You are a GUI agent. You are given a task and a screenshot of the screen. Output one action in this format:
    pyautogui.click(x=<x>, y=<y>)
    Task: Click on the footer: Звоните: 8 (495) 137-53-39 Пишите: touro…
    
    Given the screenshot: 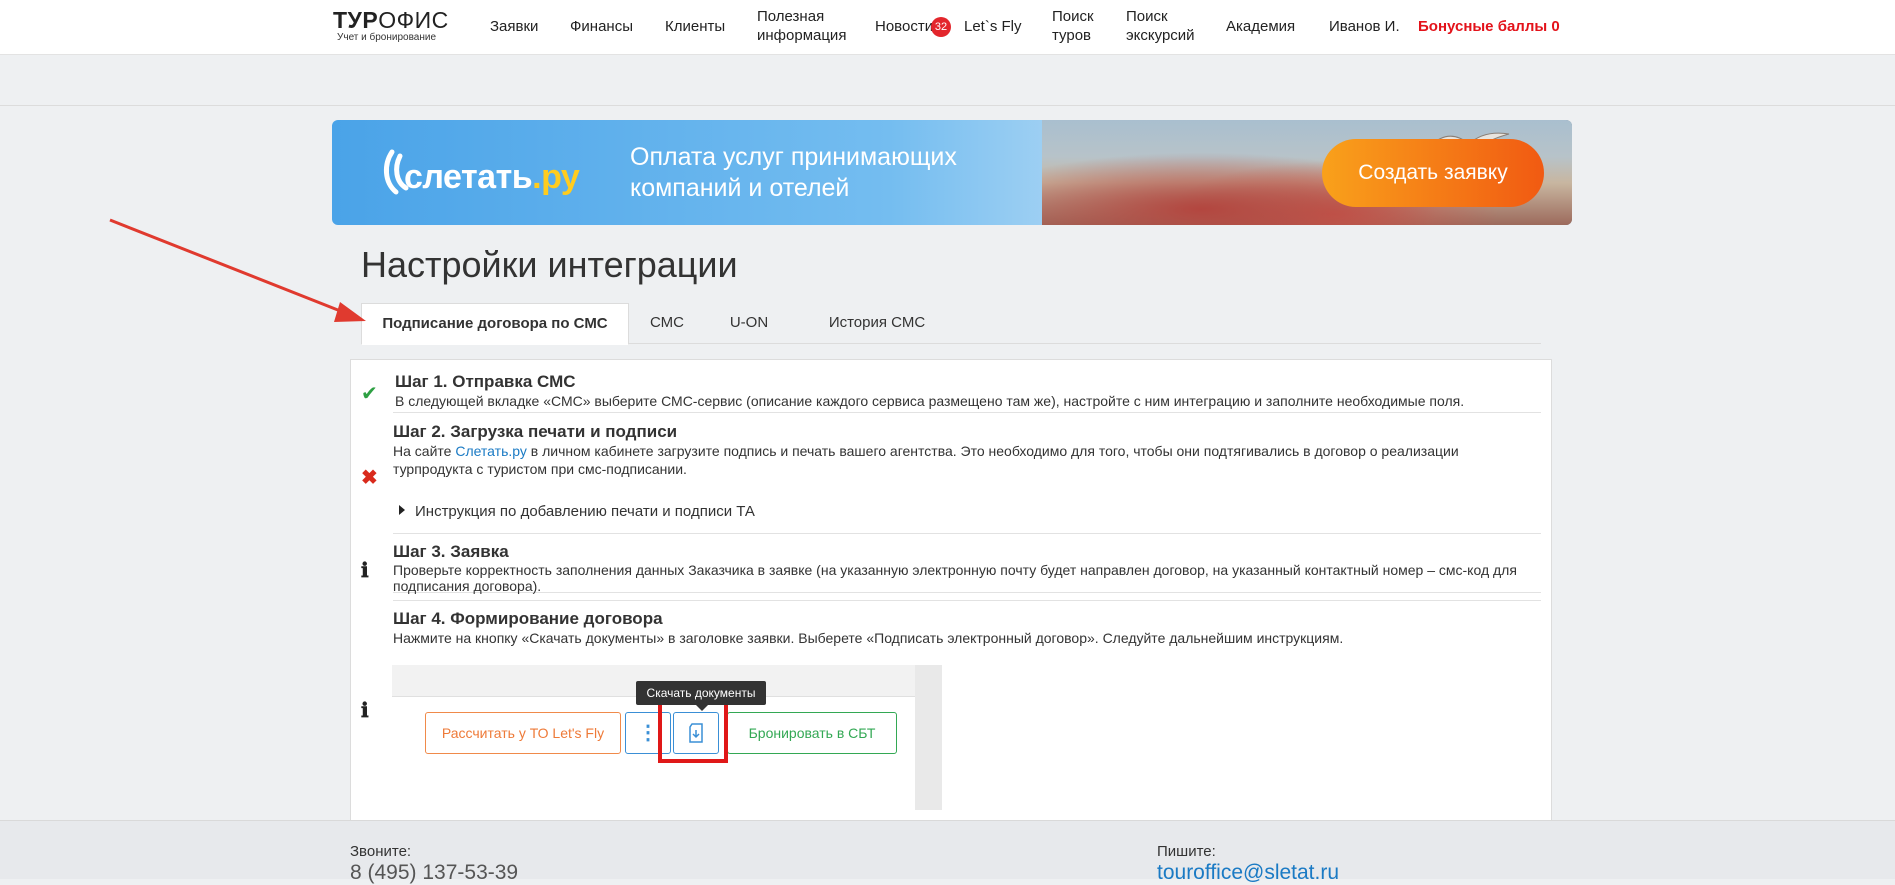 What is the action you would take?
    pyautogui.click(x=947, y=852)
    